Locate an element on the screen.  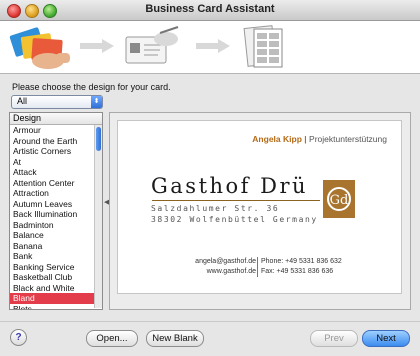
list-item: Around the Earth is located at coordinates (52, 141).